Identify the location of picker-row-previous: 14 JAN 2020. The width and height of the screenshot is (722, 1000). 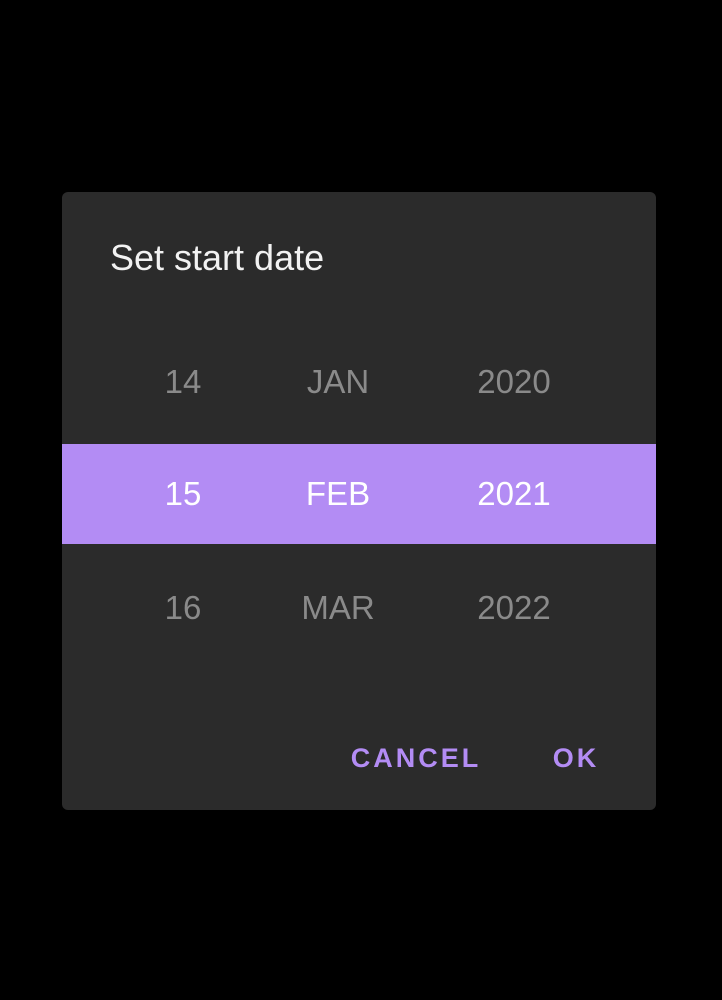
(359, 382).